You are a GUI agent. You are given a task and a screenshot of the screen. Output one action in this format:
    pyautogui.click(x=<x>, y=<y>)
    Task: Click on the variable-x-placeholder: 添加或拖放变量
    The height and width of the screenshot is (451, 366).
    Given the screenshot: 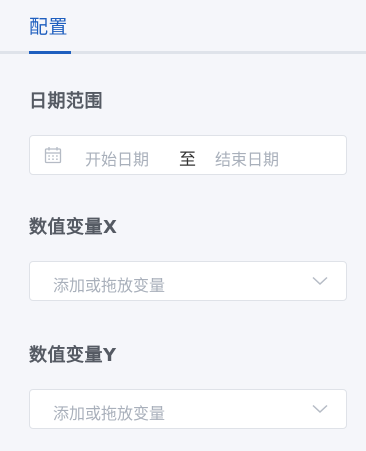 What is the action you would take?
    pyautogui.click(x=109, y=285)
    